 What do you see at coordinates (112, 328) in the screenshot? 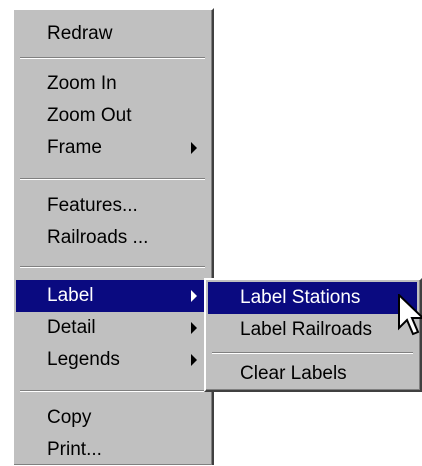
I see `menu-item-detail: Detail` at bounding box center [112, 328].